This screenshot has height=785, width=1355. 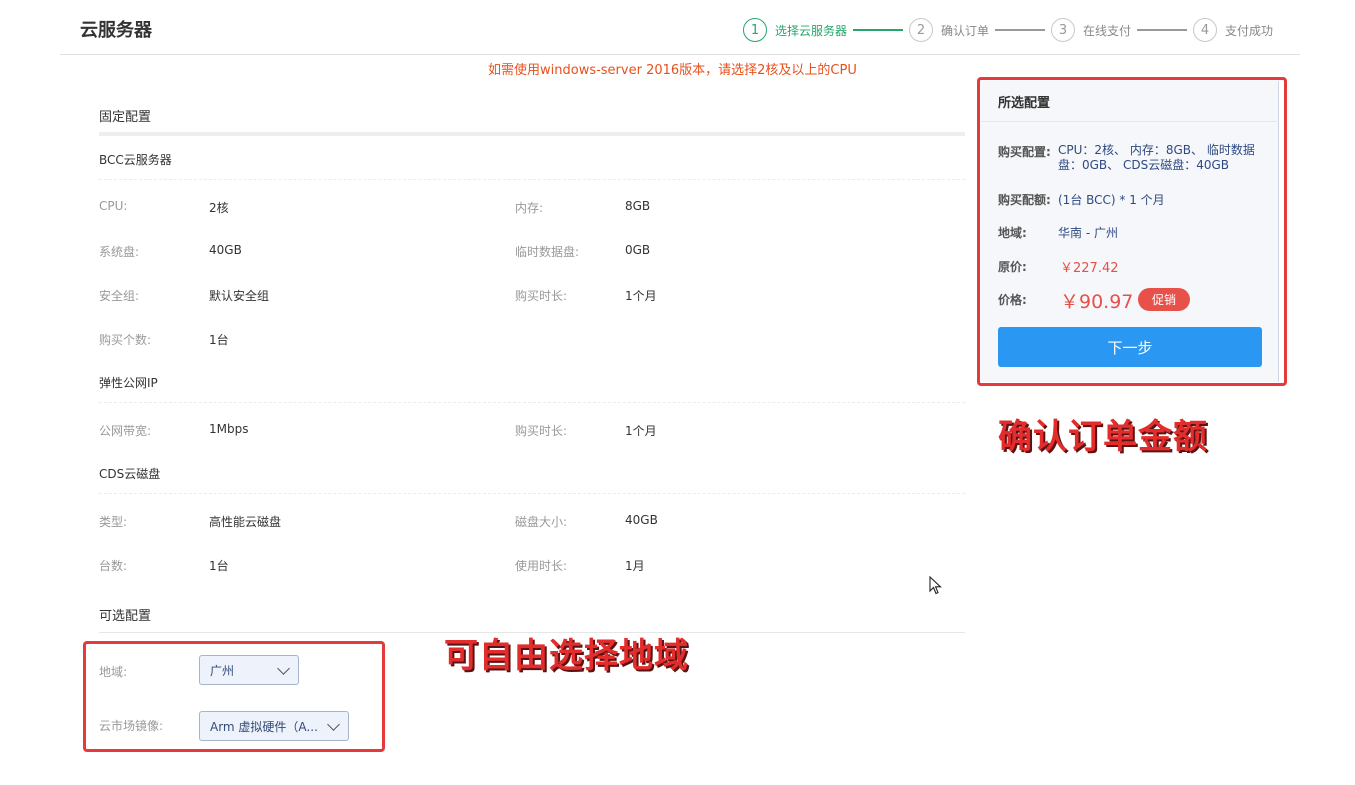 I want to click on progress-steps: 1 选择云服务器 2 确认订单 3 在线支付 4 支付成功, so click(x=1008, y=30).